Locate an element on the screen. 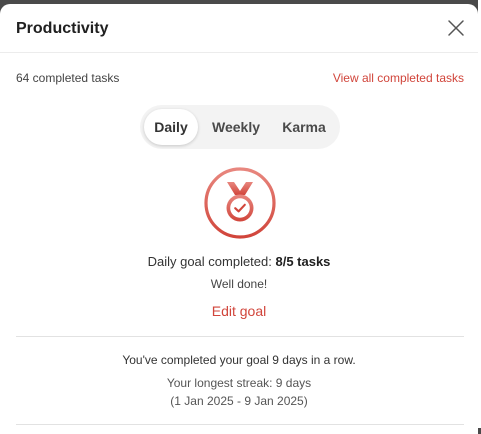 This screenshot has height=434, width=481. tab-daily: Daily is located at coordinates (171, 127).